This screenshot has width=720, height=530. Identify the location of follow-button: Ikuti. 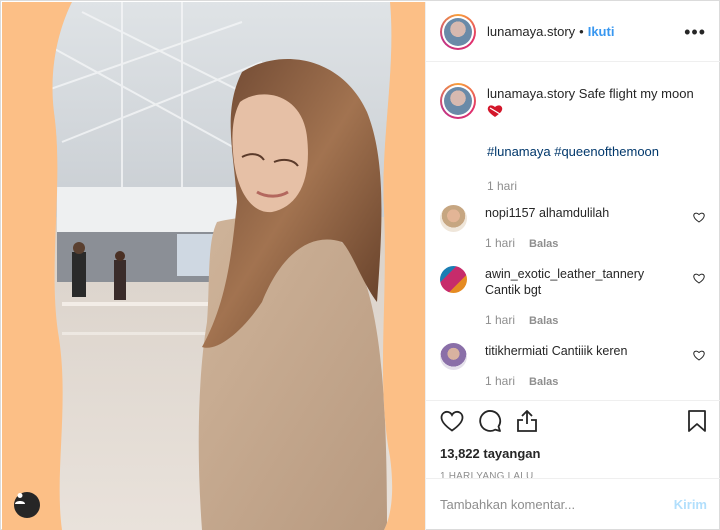
(601, 31).